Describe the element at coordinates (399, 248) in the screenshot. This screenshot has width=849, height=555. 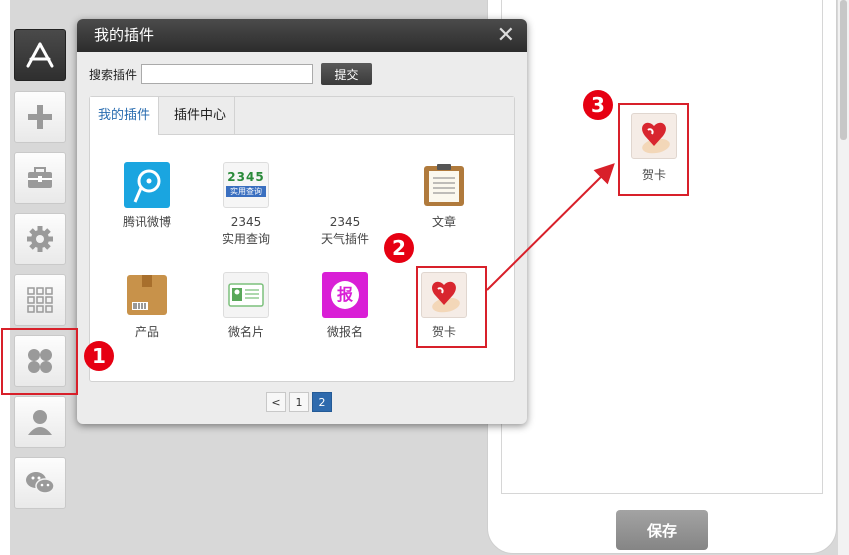
I see `step-badge-2: 2` at that location.